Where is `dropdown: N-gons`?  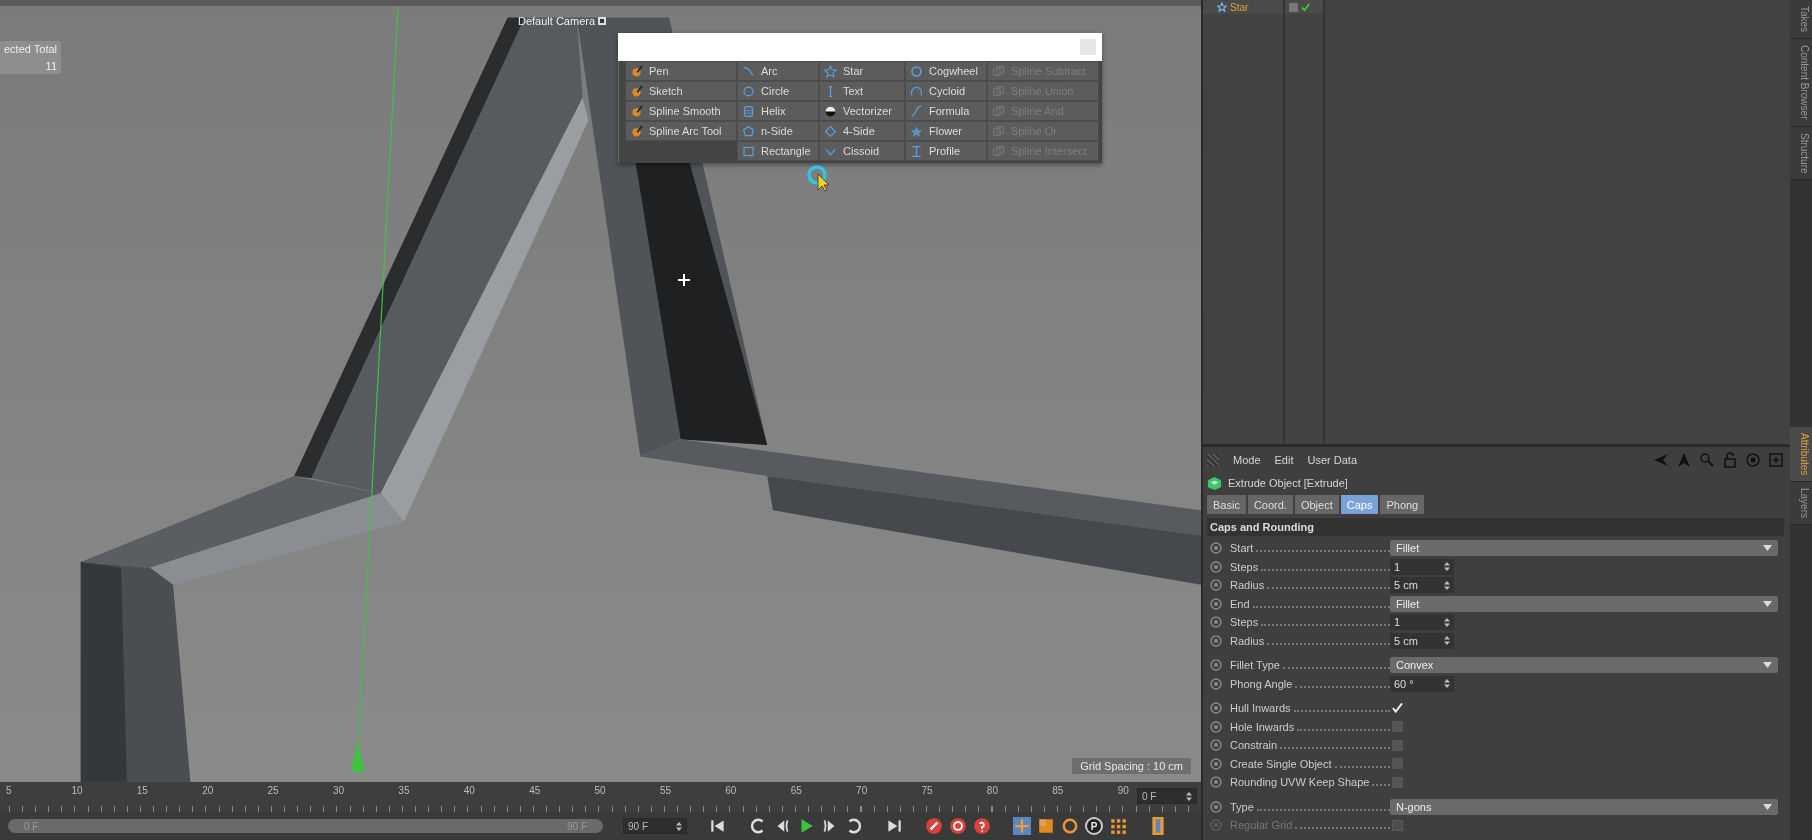
dropdown: N-gons is located at coordinates (1584, 806).